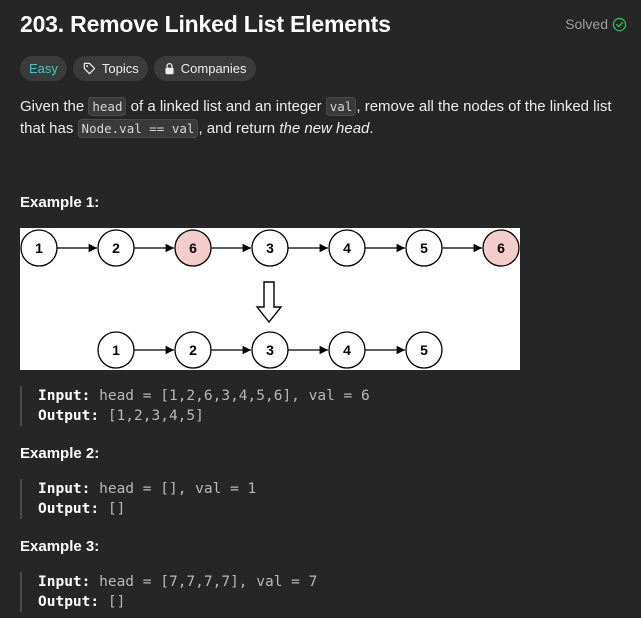 Image resolution: width=641 pixels, height=618 pixels. What do you see at coordinates (138, 128) in the screenshot?
I see `code-expr: Node.val == val` at bounding box center [138, 128].